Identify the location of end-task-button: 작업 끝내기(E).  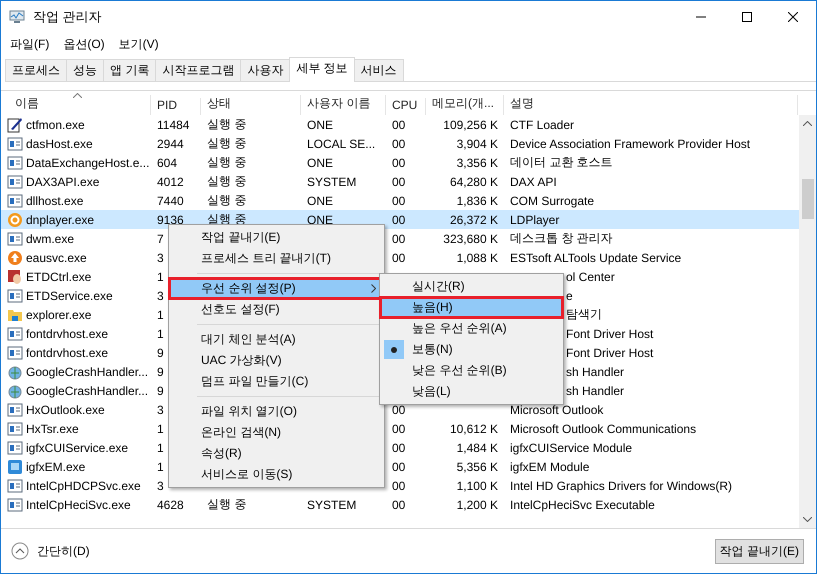
(759, 551).